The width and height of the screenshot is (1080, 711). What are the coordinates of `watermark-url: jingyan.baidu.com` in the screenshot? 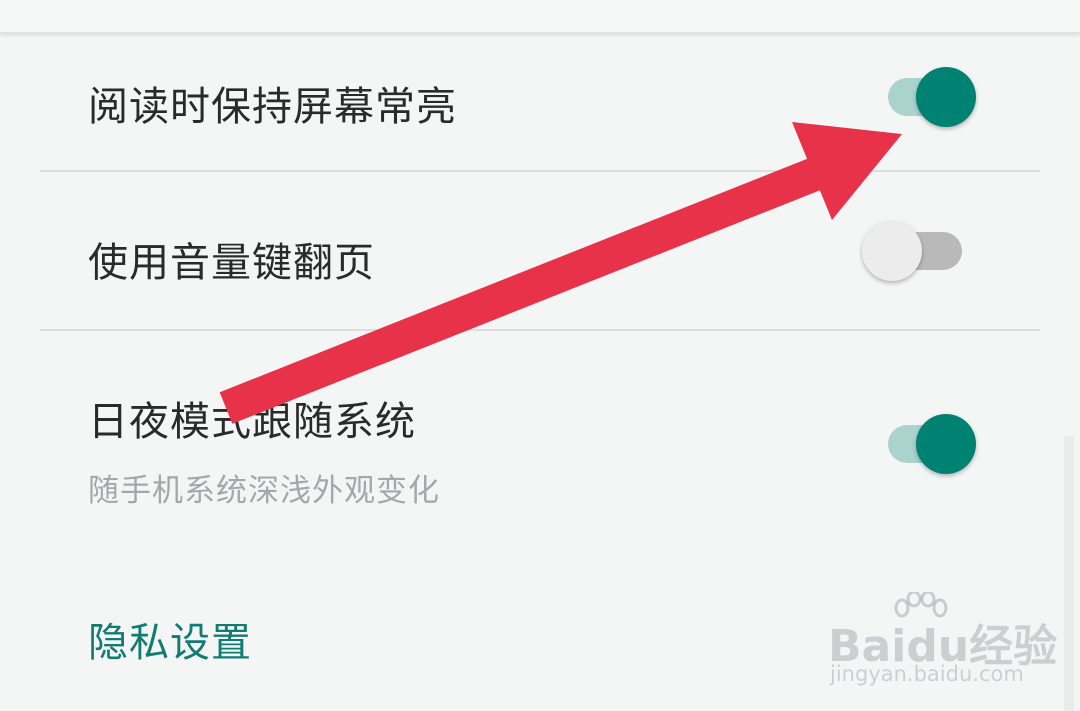 It's located at (927, 674).